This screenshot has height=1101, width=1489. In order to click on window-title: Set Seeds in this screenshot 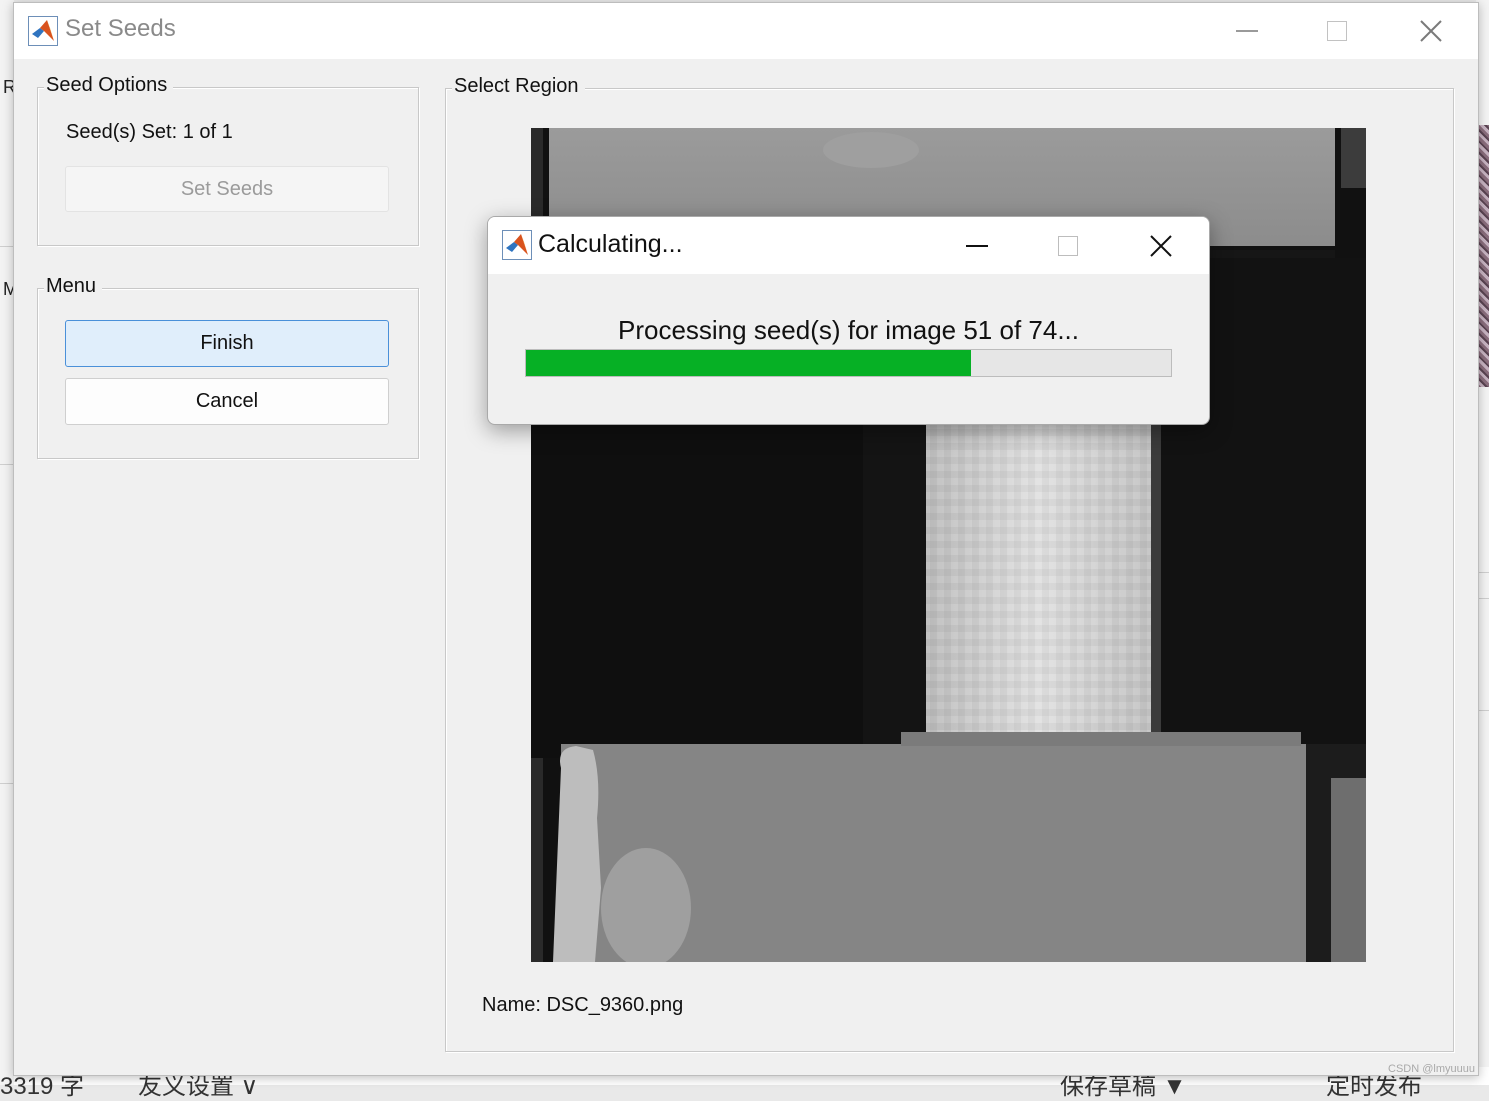, I will do `click(120, 28)`.